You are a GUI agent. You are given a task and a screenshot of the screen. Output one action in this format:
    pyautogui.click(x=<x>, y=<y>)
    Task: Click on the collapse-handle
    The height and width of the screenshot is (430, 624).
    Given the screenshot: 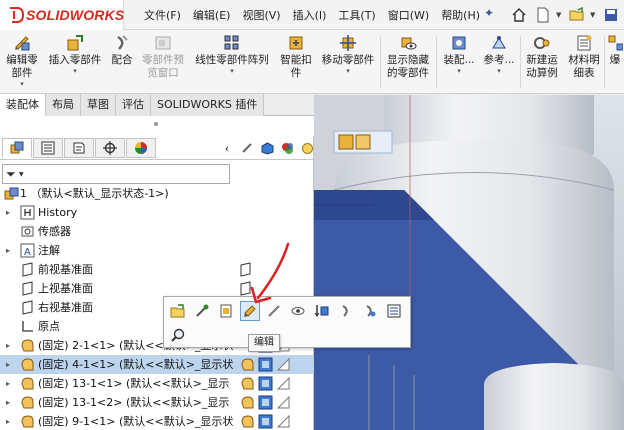 What is the action you would take?
    pyautogui.click(x=156, y=124)
    